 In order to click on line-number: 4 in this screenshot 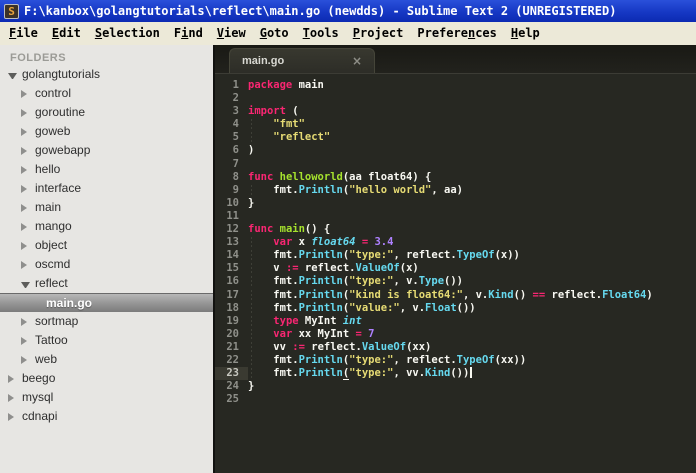, I will do `click(235, 124)`.